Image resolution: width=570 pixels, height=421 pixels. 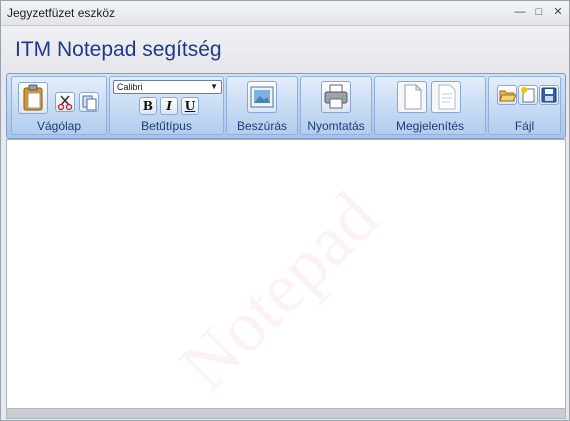 I want to click on paste-button, so click(x=33, y=98).